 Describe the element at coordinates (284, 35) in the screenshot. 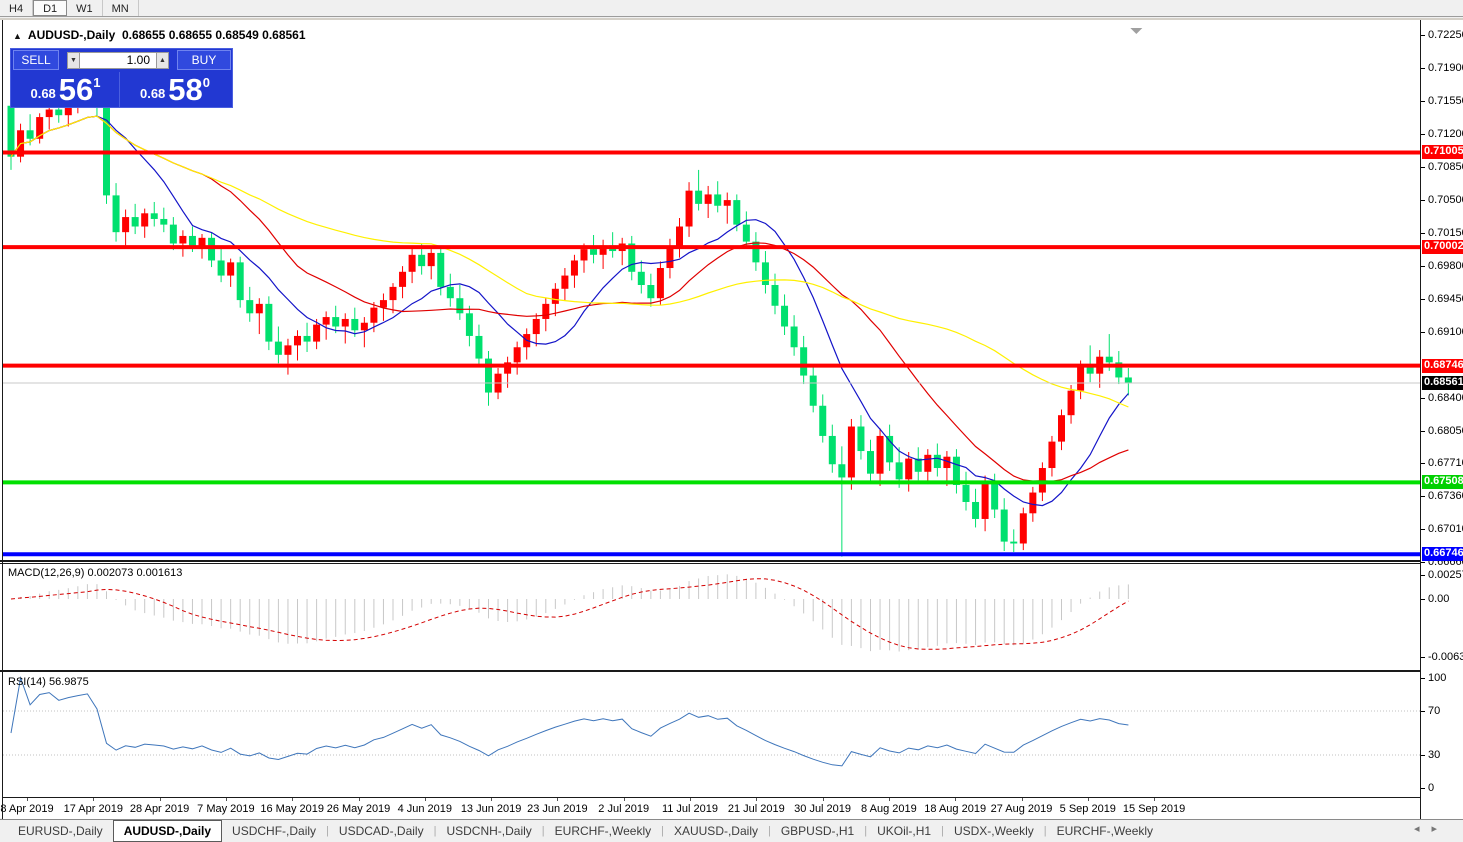

I see `ohlc-close: 0.68561` at that location.